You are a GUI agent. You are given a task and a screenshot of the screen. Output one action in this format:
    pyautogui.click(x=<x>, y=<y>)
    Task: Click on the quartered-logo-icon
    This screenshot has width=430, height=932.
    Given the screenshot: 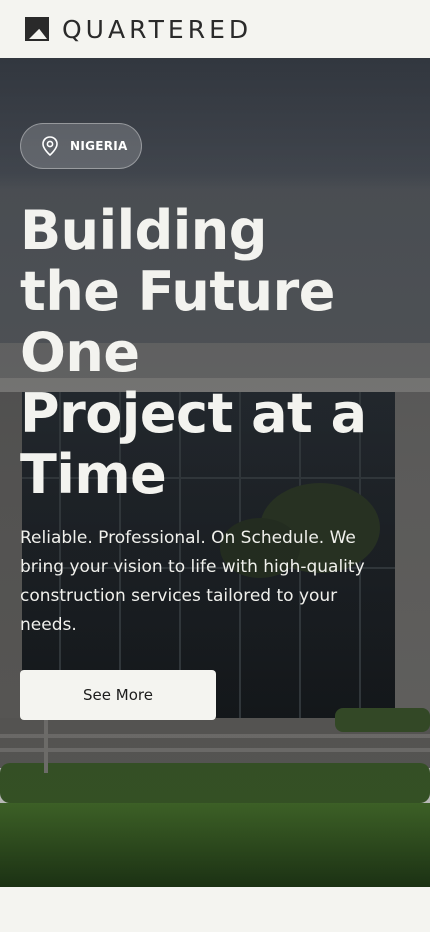 What is the action you would take?
    pyautogui.click(x=37, y=29)
    